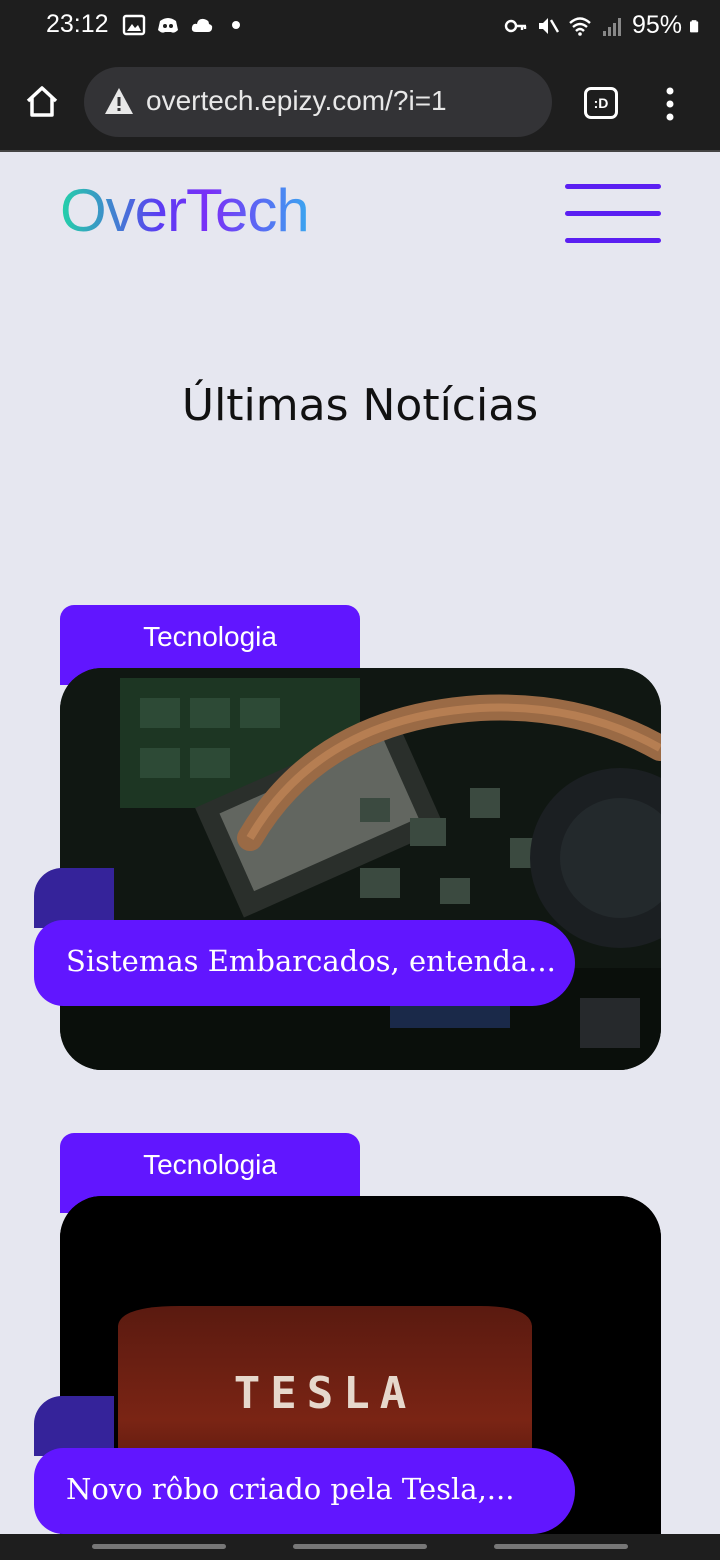  What do you see at coordinates (580, 26) in the screenshot?
I see `wifi-icon` at bounding box center [580, 26].